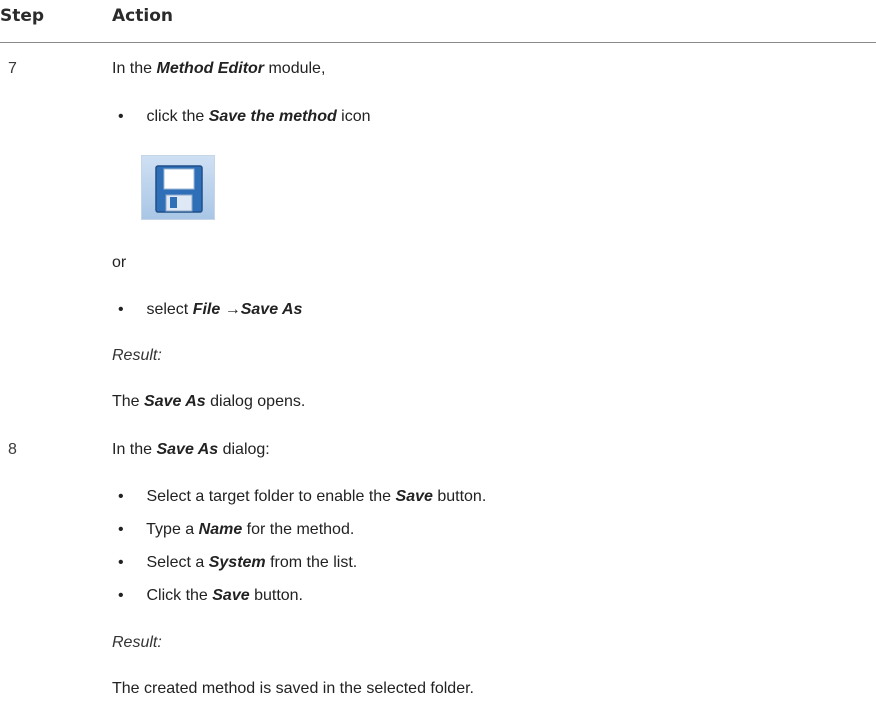 The image size is (876, 713). I want to click on list-item: Select a System from the list., so click(237, 563).